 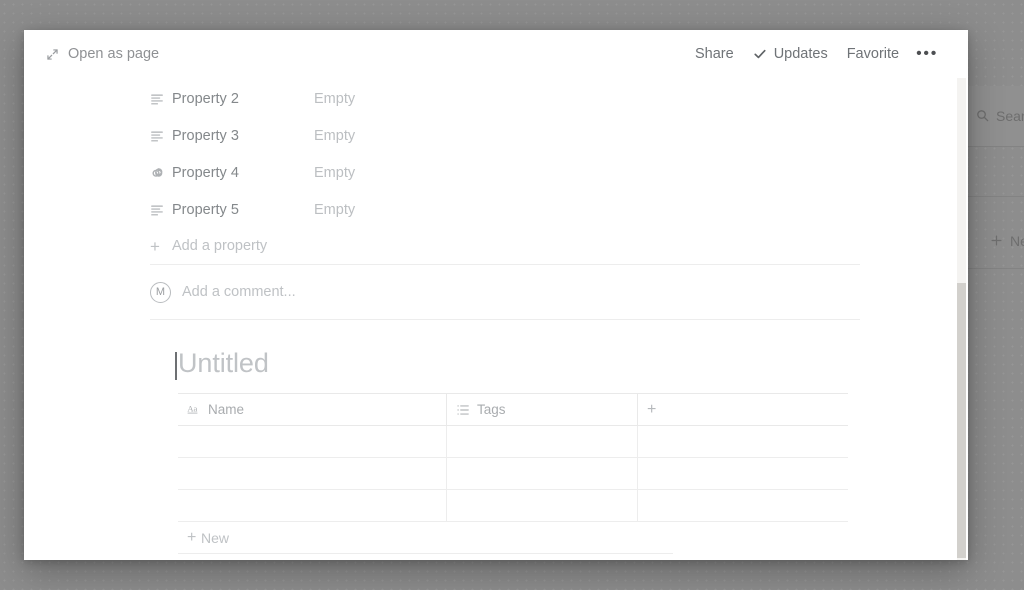 What do you see at coordinates (205, 172) in the screenshot?
I see `property-name: Property 4` at bounding box center [205, 172].